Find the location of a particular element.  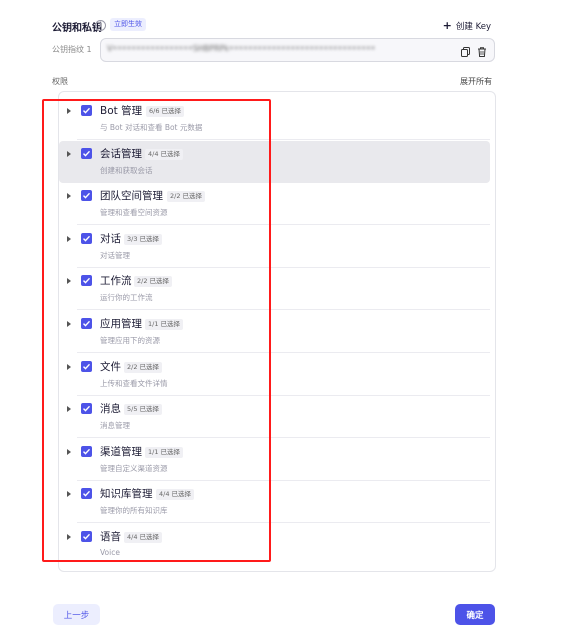

permission-name: 会话管理 is located at coordinates (121, 154).